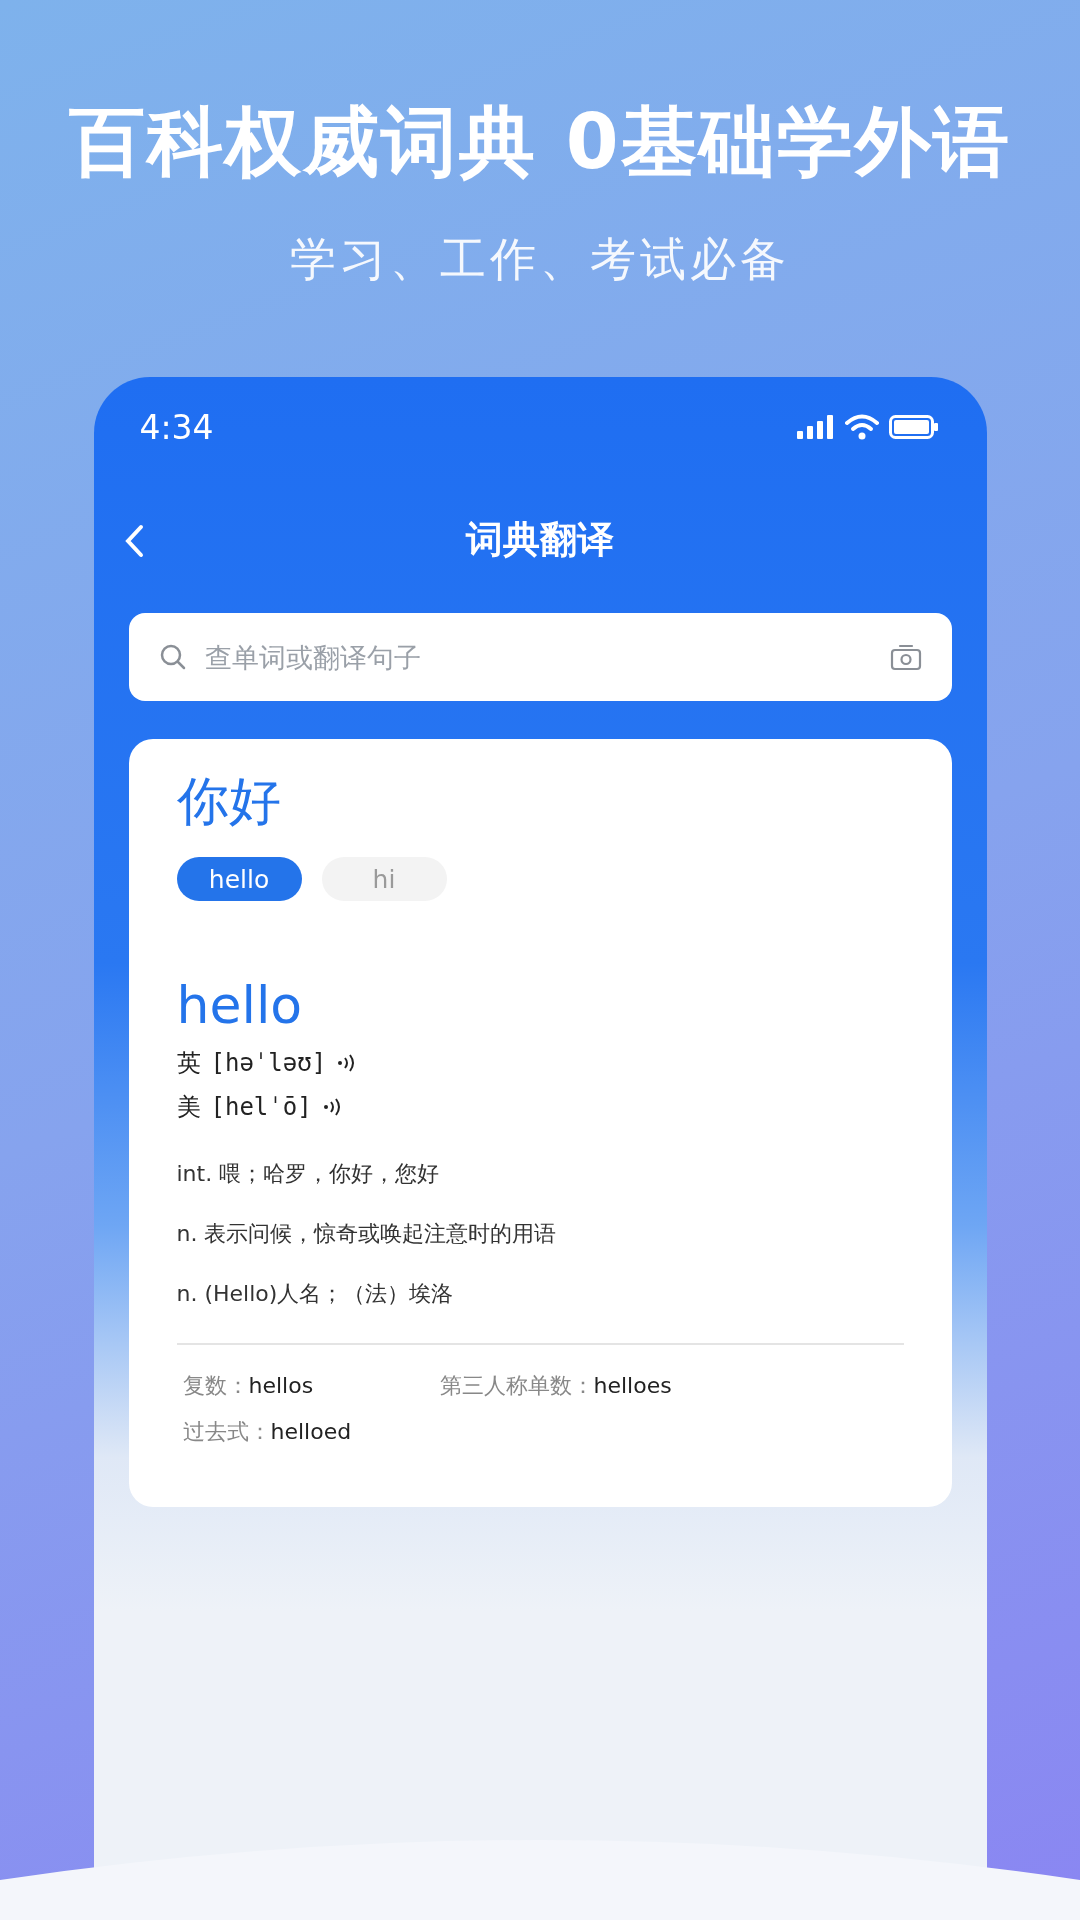 The height and width of the screenshot is (1920, 1080). Describe the element at coordinates (267, 1432) in the screenshot. I see `word-form: 过去式：helloed` at that location.